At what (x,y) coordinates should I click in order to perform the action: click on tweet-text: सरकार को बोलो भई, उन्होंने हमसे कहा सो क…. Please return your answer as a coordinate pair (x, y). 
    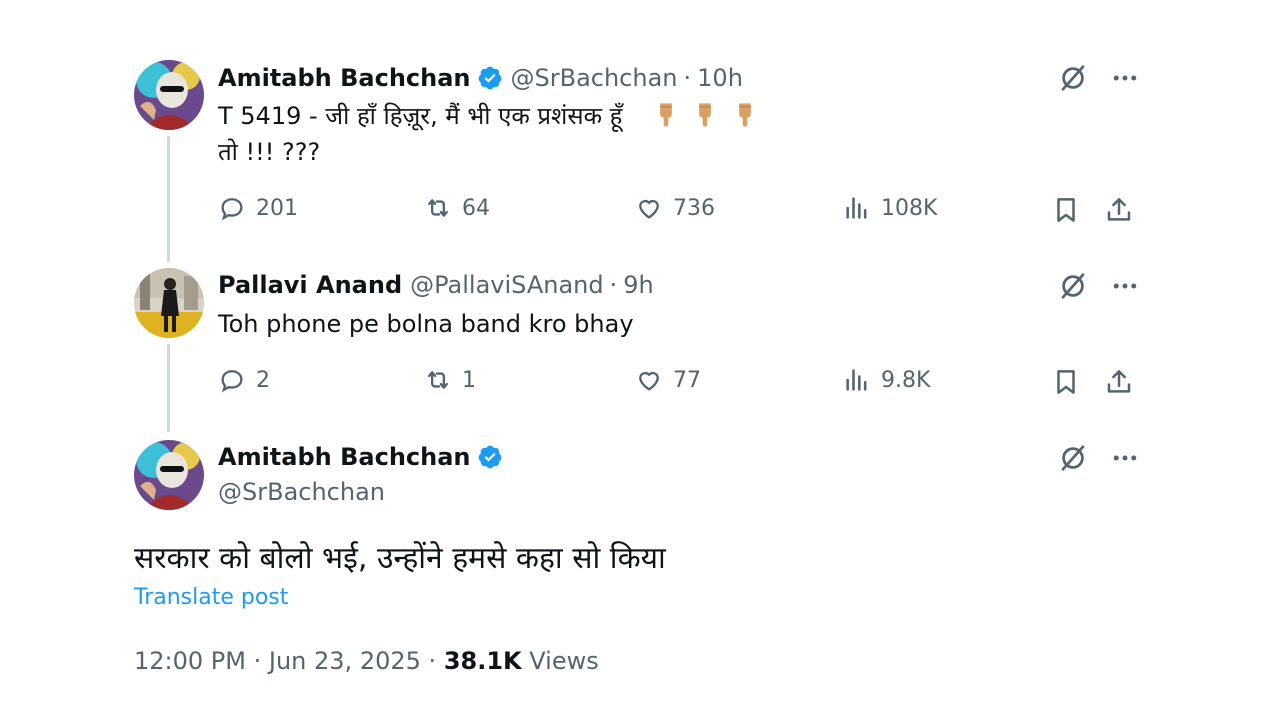
    Looking at the image, I should click on (400, 558).